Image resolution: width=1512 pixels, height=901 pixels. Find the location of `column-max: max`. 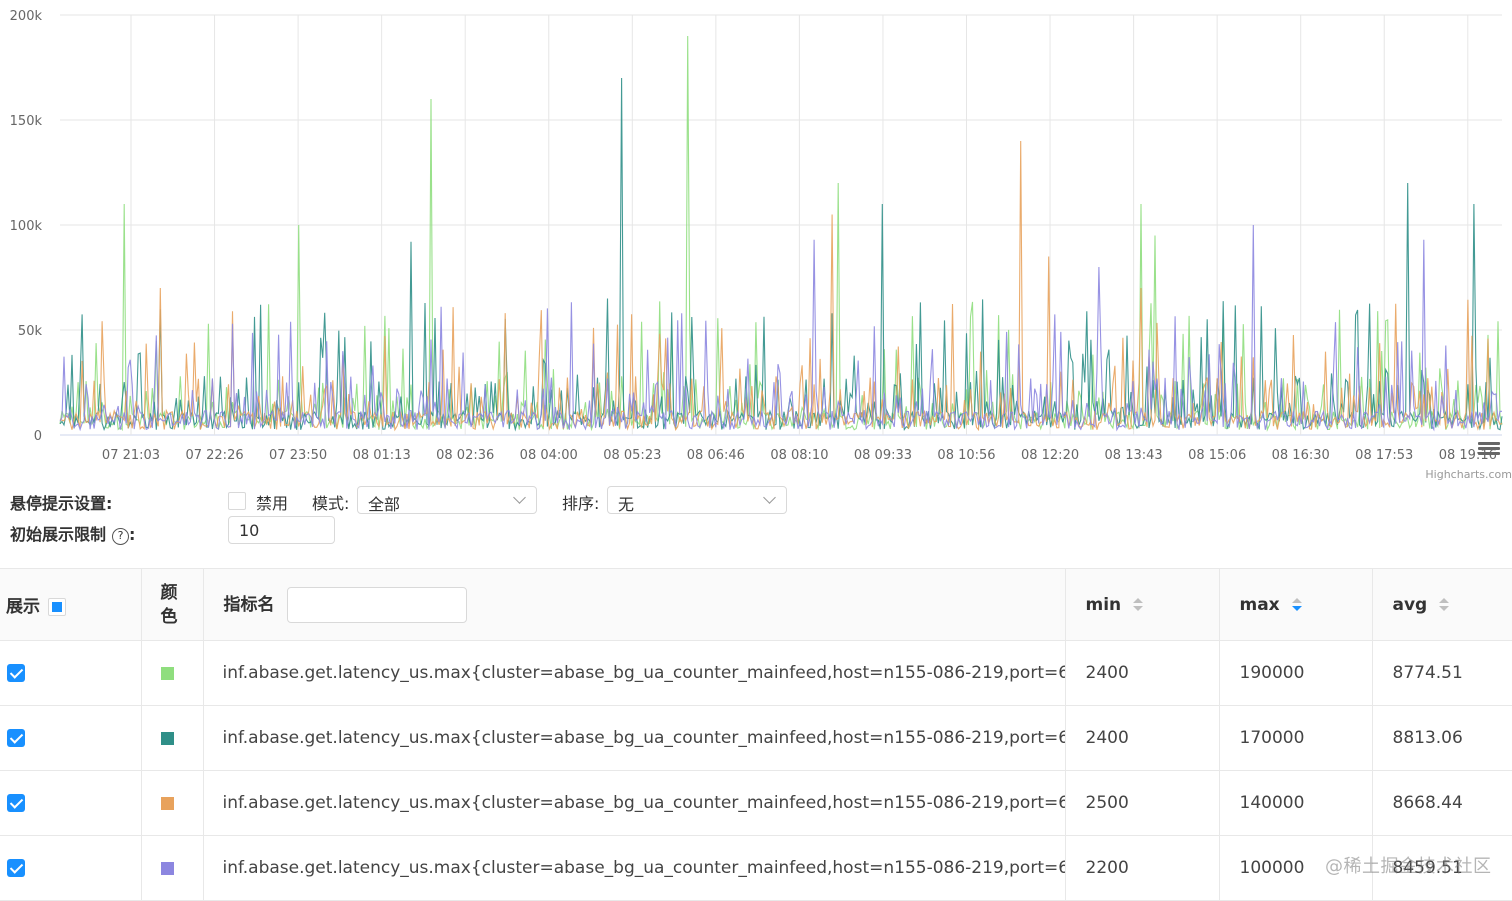

column-max: max is located at coordinates (1295, 604).